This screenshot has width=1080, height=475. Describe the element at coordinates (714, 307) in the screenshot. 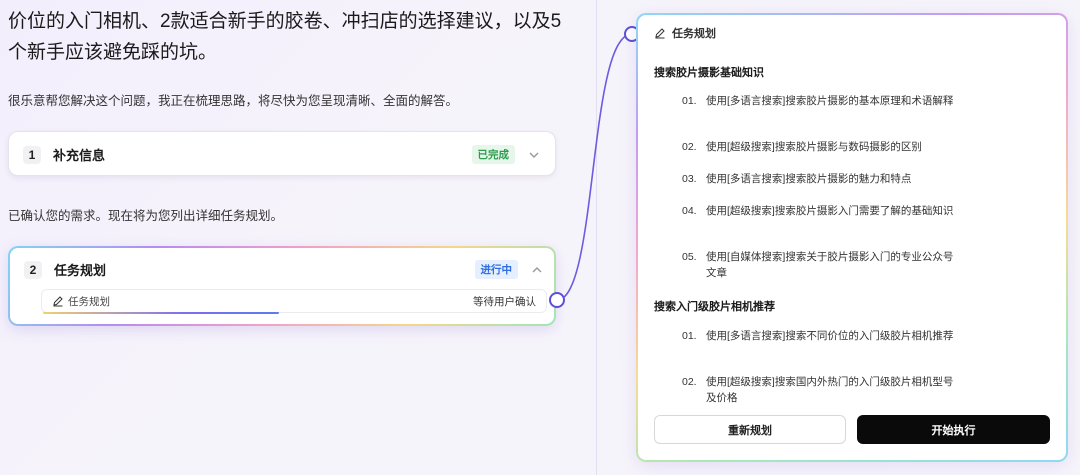

I see `section-title: 搜索入门级胶片相机推荐` at that location.